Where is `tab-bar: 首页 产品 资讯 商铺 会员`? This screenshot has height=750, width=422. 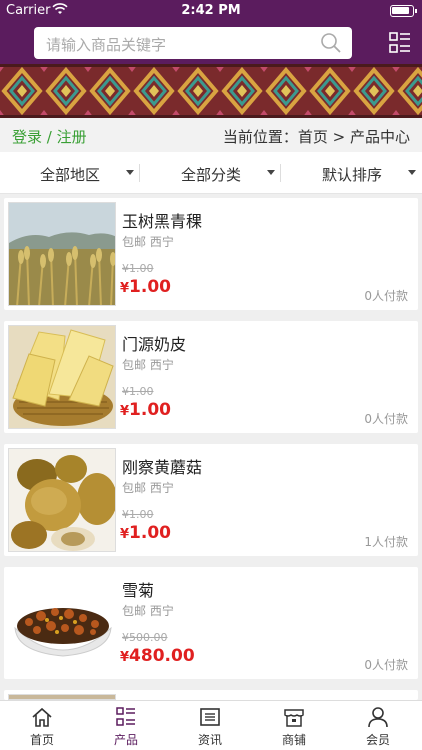
tab-bar: 首页 产品 资讯 商铺 会员 is located at coordinates (211, 725).